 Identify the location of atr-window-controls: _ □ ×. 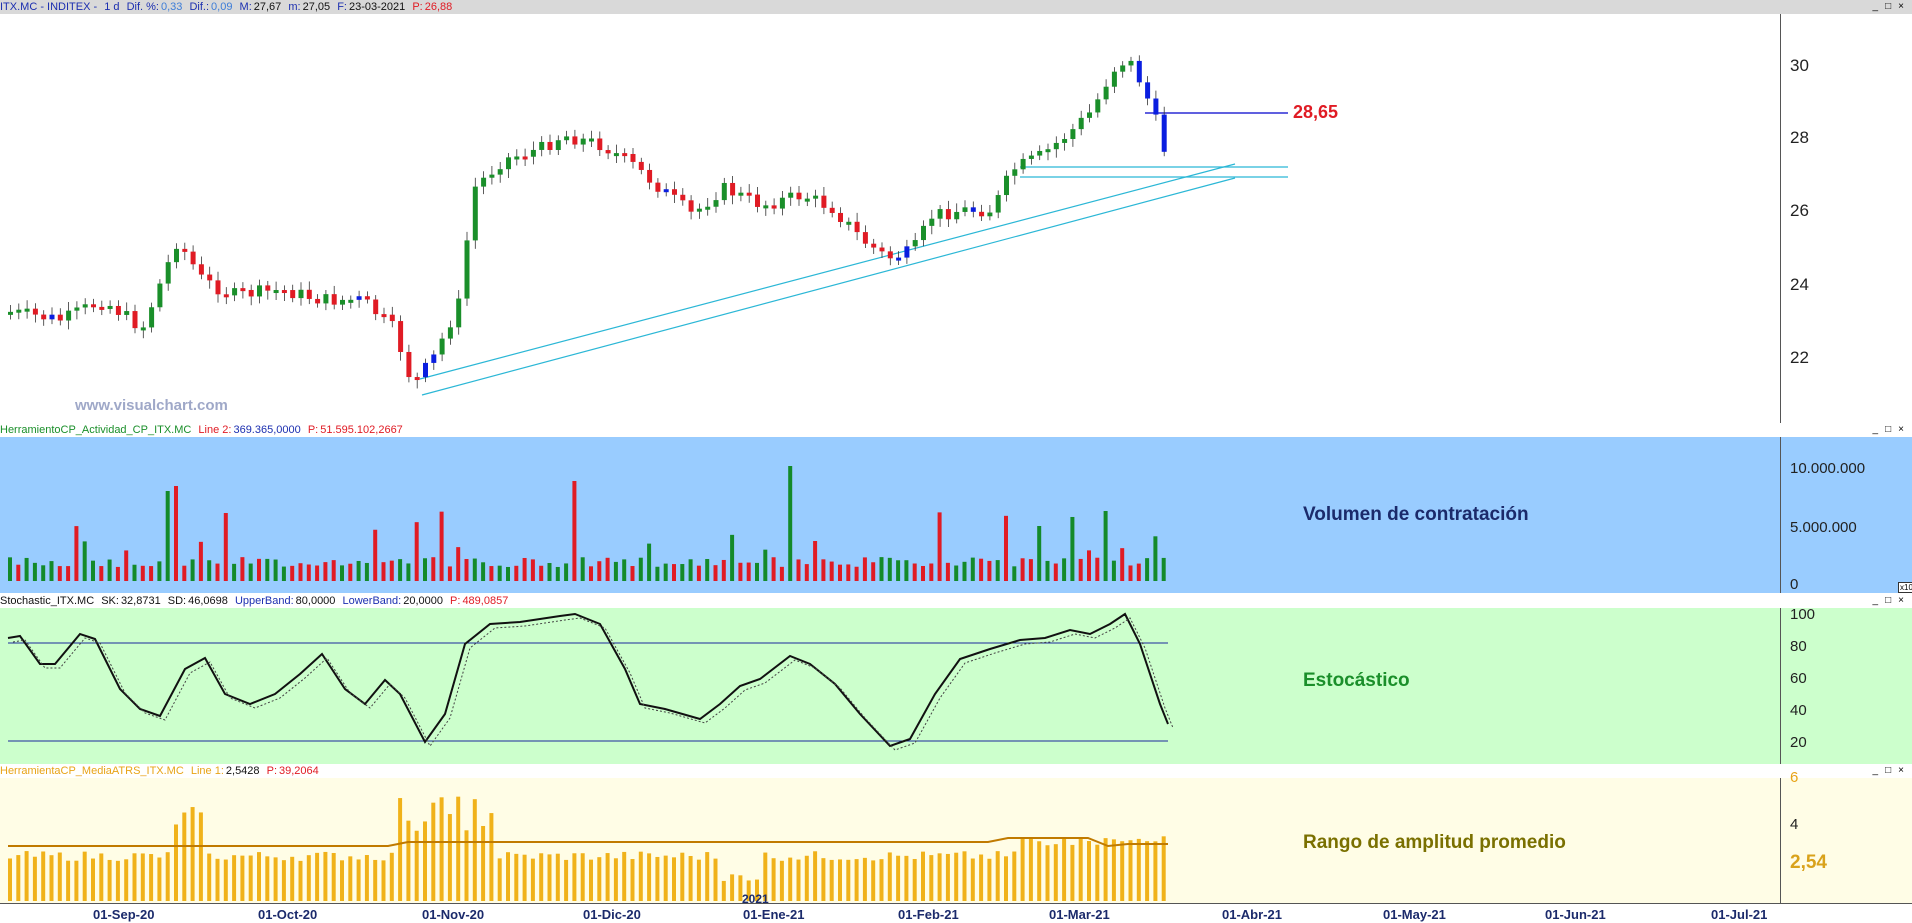
(1889, 771).